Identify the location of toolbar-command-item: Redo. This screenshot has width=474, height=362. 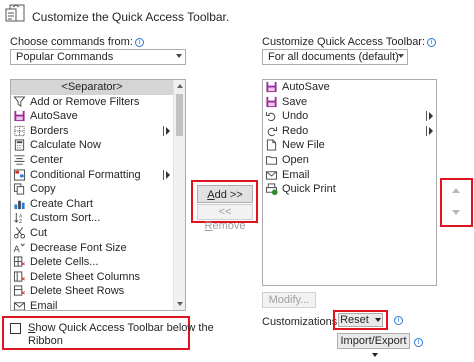
(349, 131).